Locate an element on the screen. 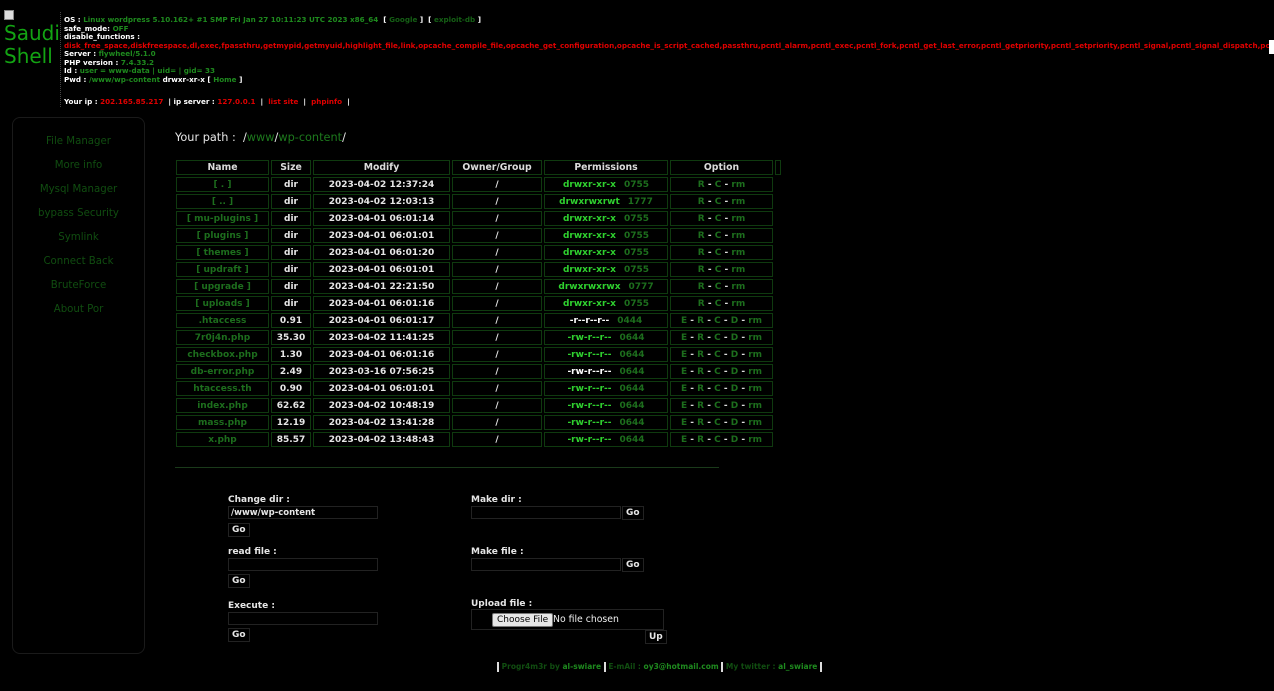 The image size is (1274, 691). permission-string: drwxr-xr-x is located at coordinates (589, 235).